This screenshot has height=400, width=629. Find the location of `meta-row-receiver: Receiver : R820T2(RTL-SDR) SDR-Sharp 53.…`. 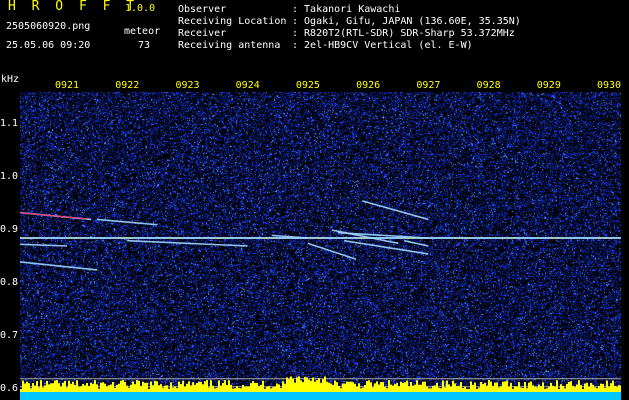

meta-row-receiver: Receiver : R820T2(RTL-SDR) SDR-Sharp 53.… is located at coordinates (349, 34).